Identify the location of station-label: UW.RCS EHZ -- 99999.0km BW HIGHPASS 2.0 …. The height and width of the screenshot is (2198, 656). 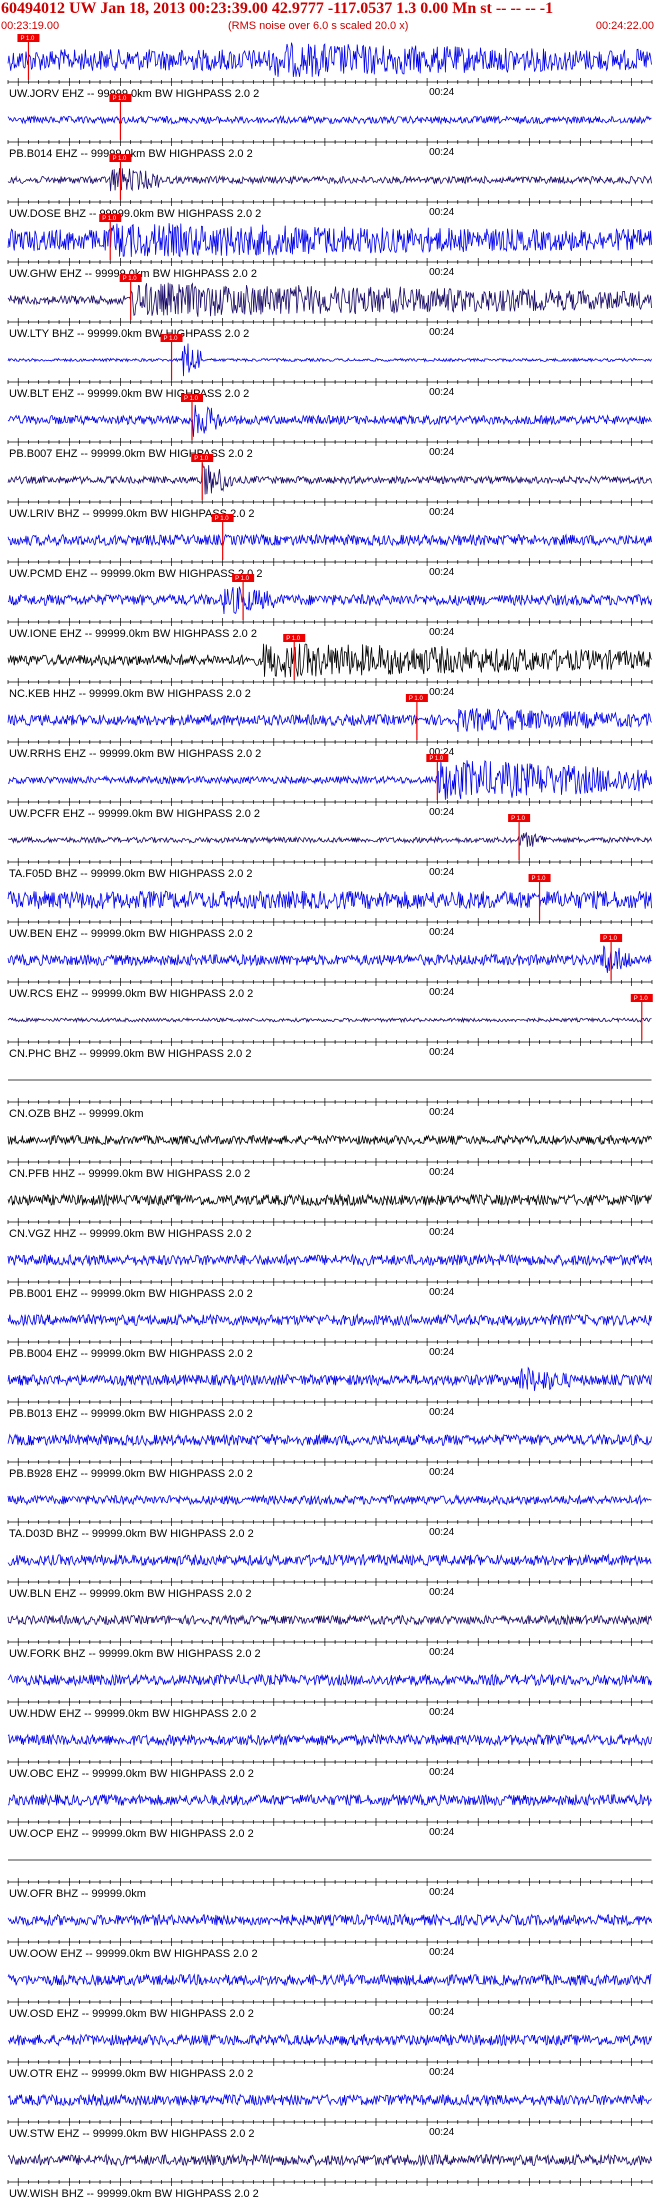
(131, 994).